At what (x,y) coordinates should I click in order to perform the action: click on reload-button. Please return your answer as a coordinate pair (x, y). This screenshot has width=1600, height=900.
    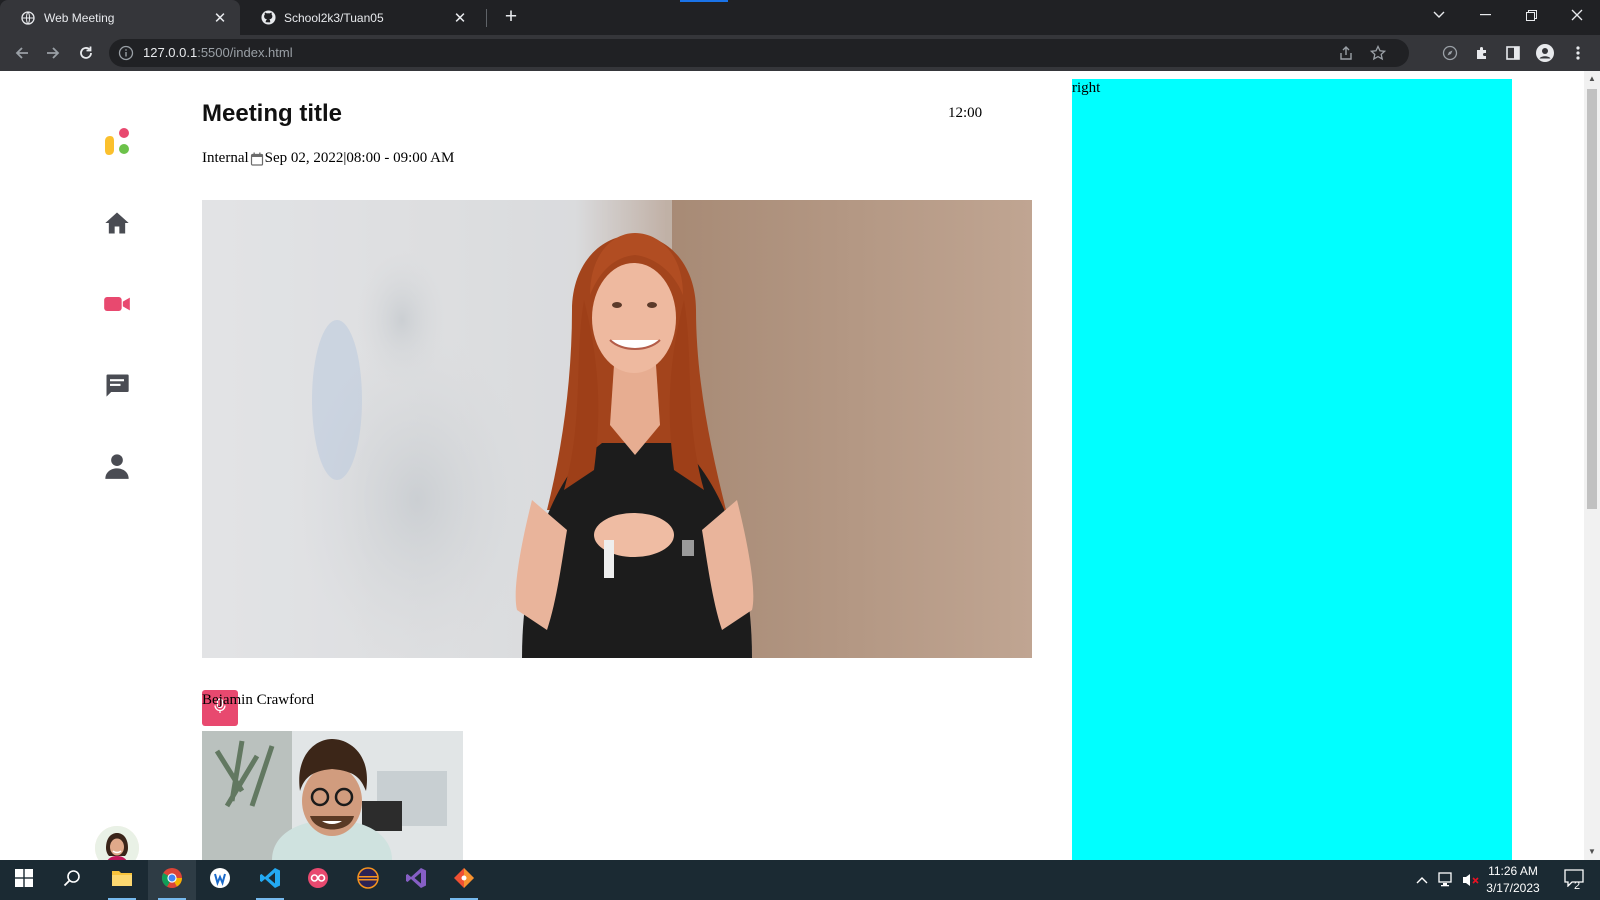
    Looking at the image, I should click on (86, 53).